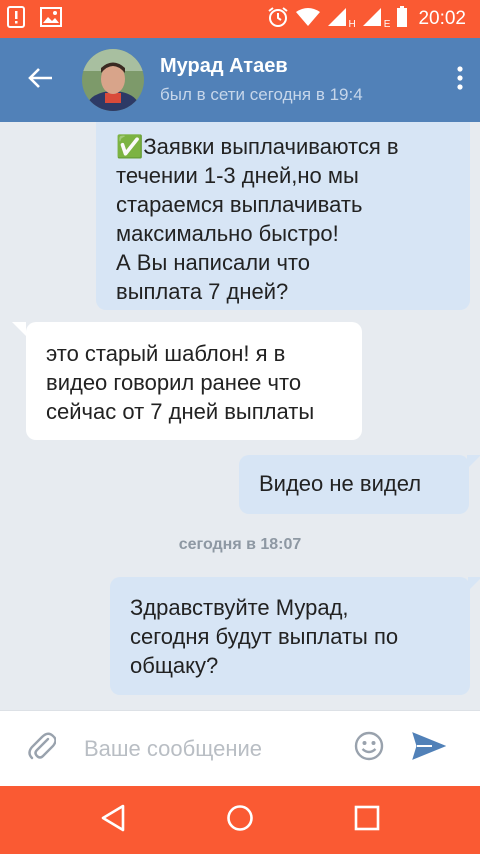 This screenshot has width=480, height=854. What do you see at coordinates (402, 19) in the screenshot?
I see `battery-icon` at bounding box center [402, 19].